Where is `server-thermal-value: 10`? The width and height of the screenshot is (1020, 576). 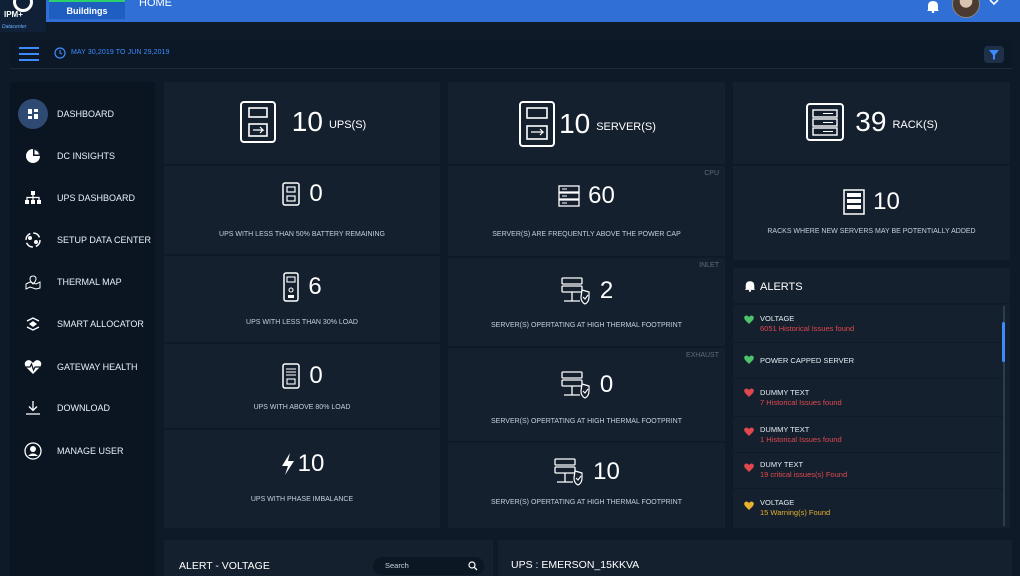 server-thermal-value: 10 is located at coordinates (606, 471).